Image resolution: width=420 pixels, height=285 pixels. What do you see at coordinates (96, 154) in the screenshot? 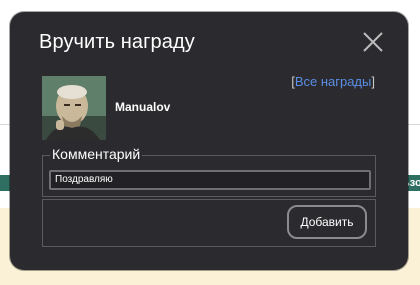
I see `comment-legend: Комментарий` at bounding box center [96, 154].